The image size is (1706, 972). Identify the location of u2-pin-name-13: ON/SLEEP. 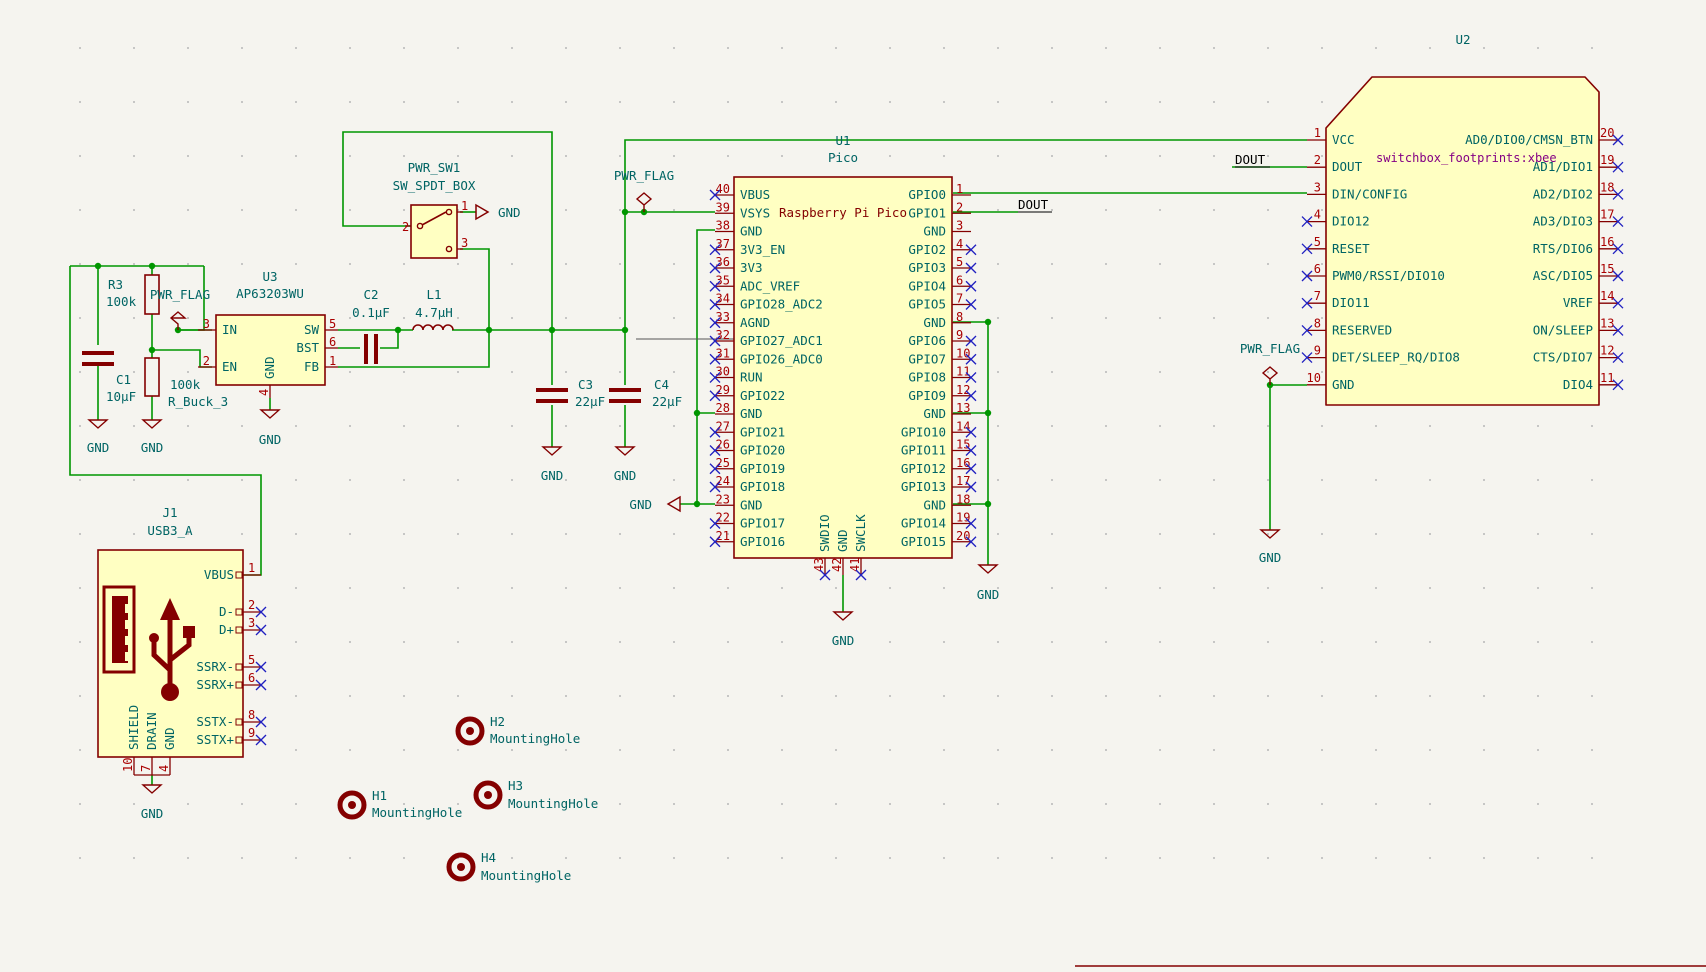
(1563, 329).